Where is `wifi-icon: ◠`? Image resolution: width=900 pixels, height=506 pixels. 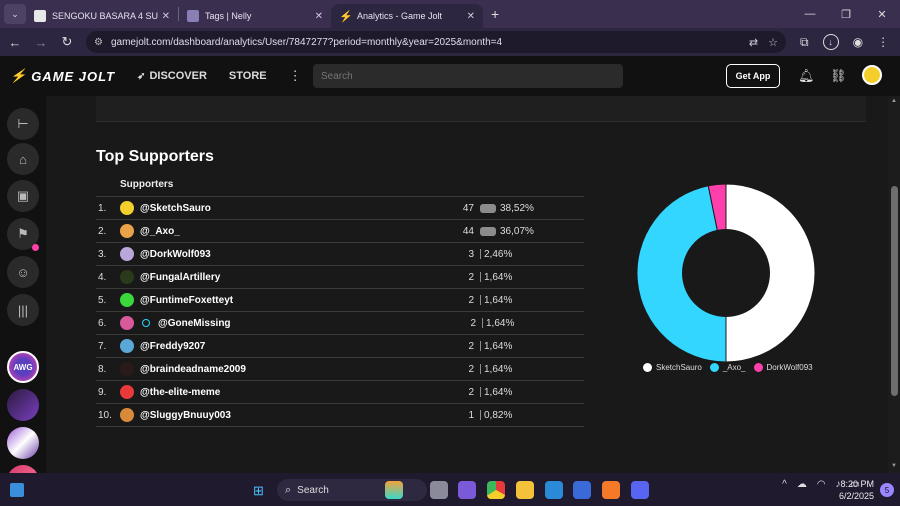
wifi-icon: ◠ is located at coordinates (821, 484).